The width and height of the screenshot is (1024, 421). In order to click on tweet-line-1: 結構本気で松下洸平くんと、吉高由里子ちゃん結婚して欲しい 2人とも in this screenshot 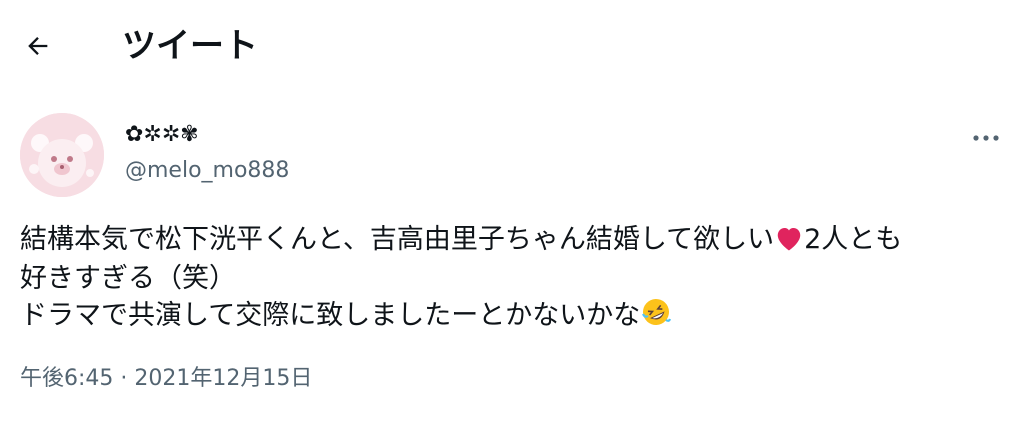, I will do `click(515, 241)`.